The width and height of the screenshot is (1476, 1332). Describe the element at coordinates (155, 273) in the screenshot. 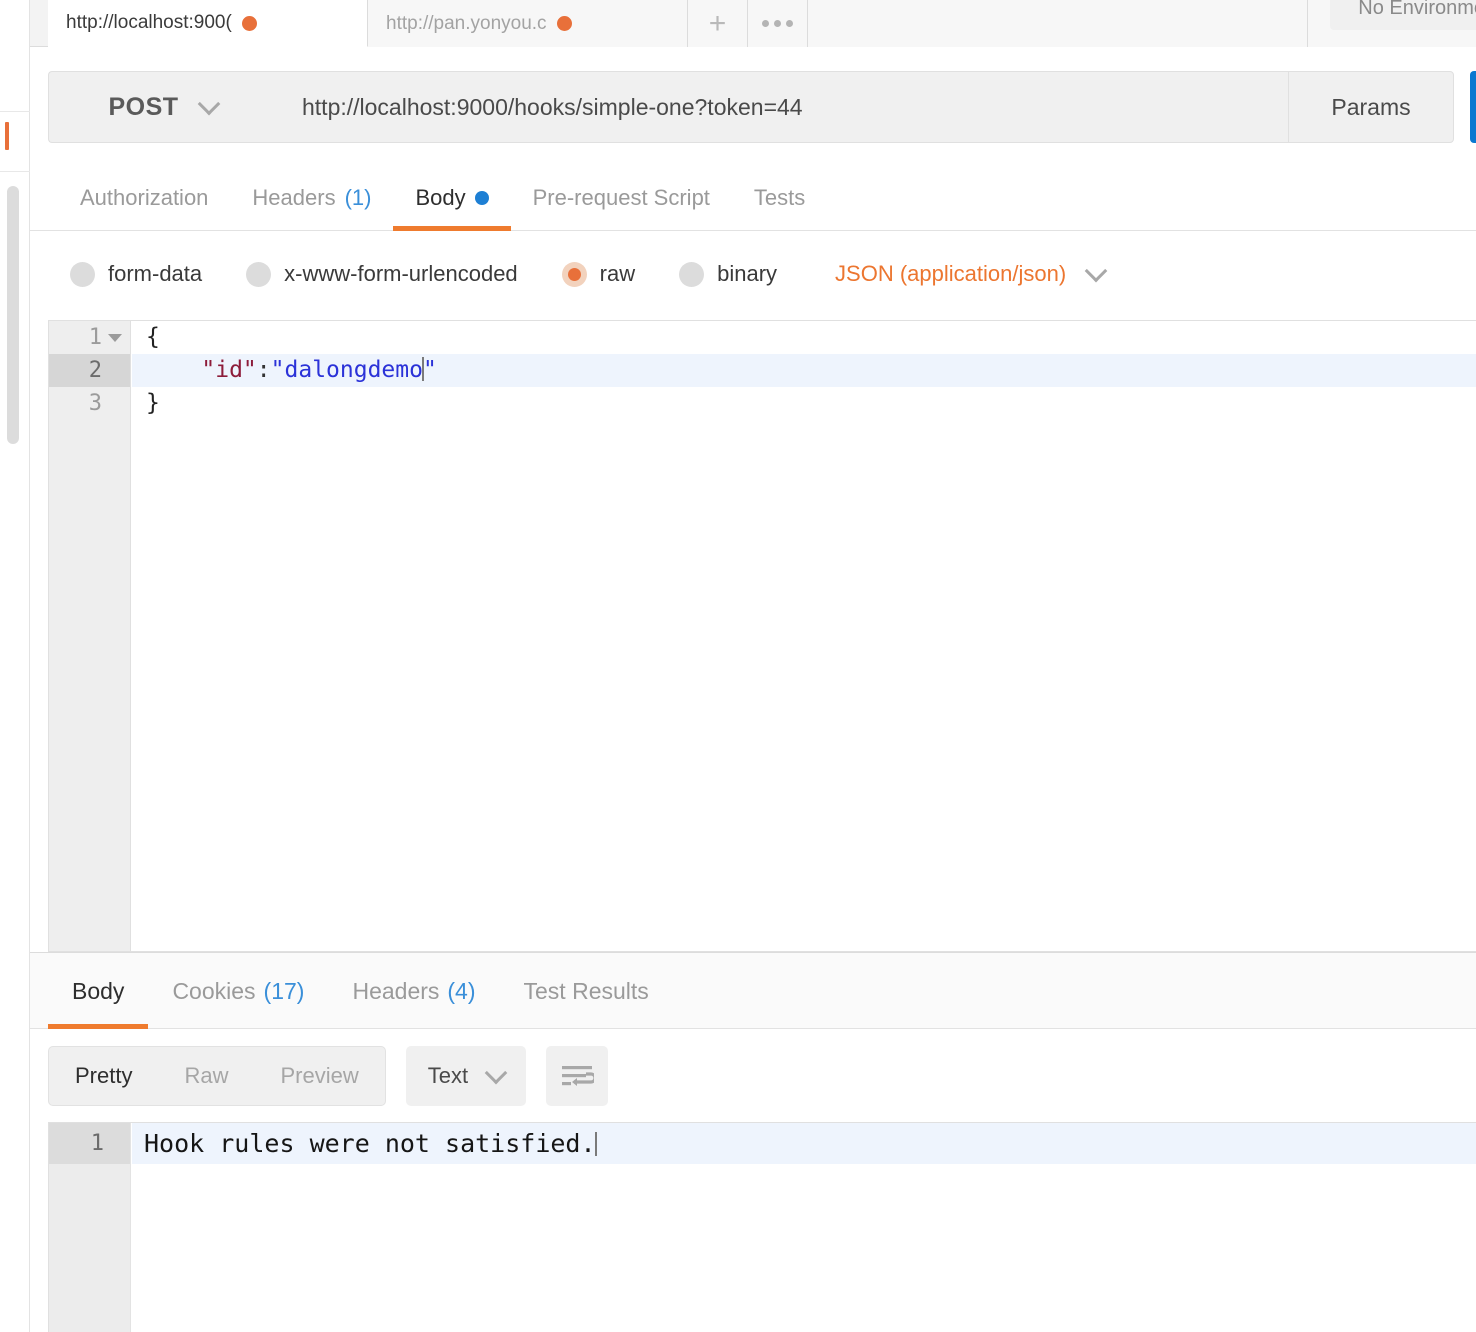

I see `body-type-form-data-label: form-data` at that location.